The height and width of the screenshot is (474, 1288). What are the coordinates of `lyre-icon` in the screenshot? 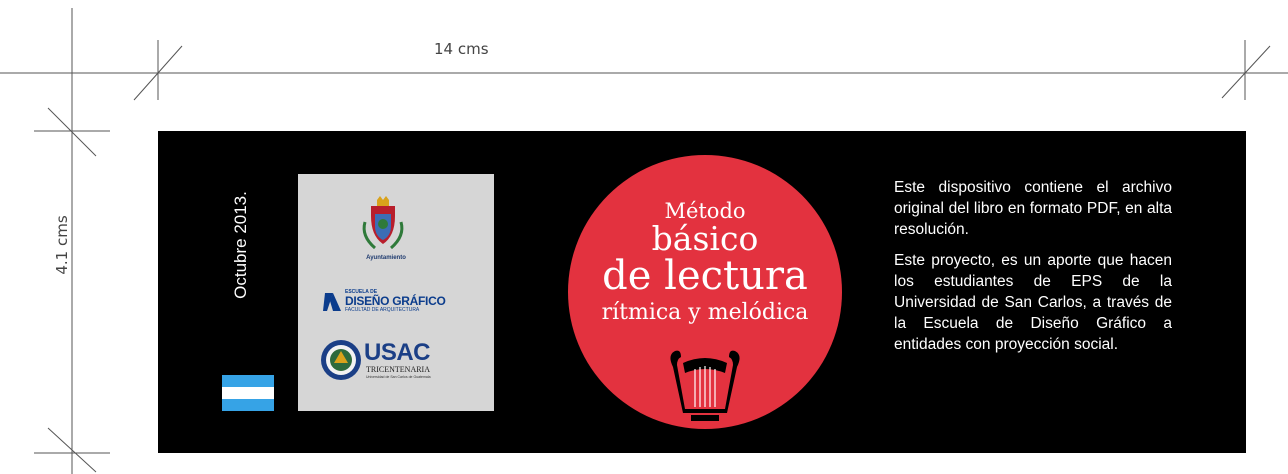 It's located at (705, 385).